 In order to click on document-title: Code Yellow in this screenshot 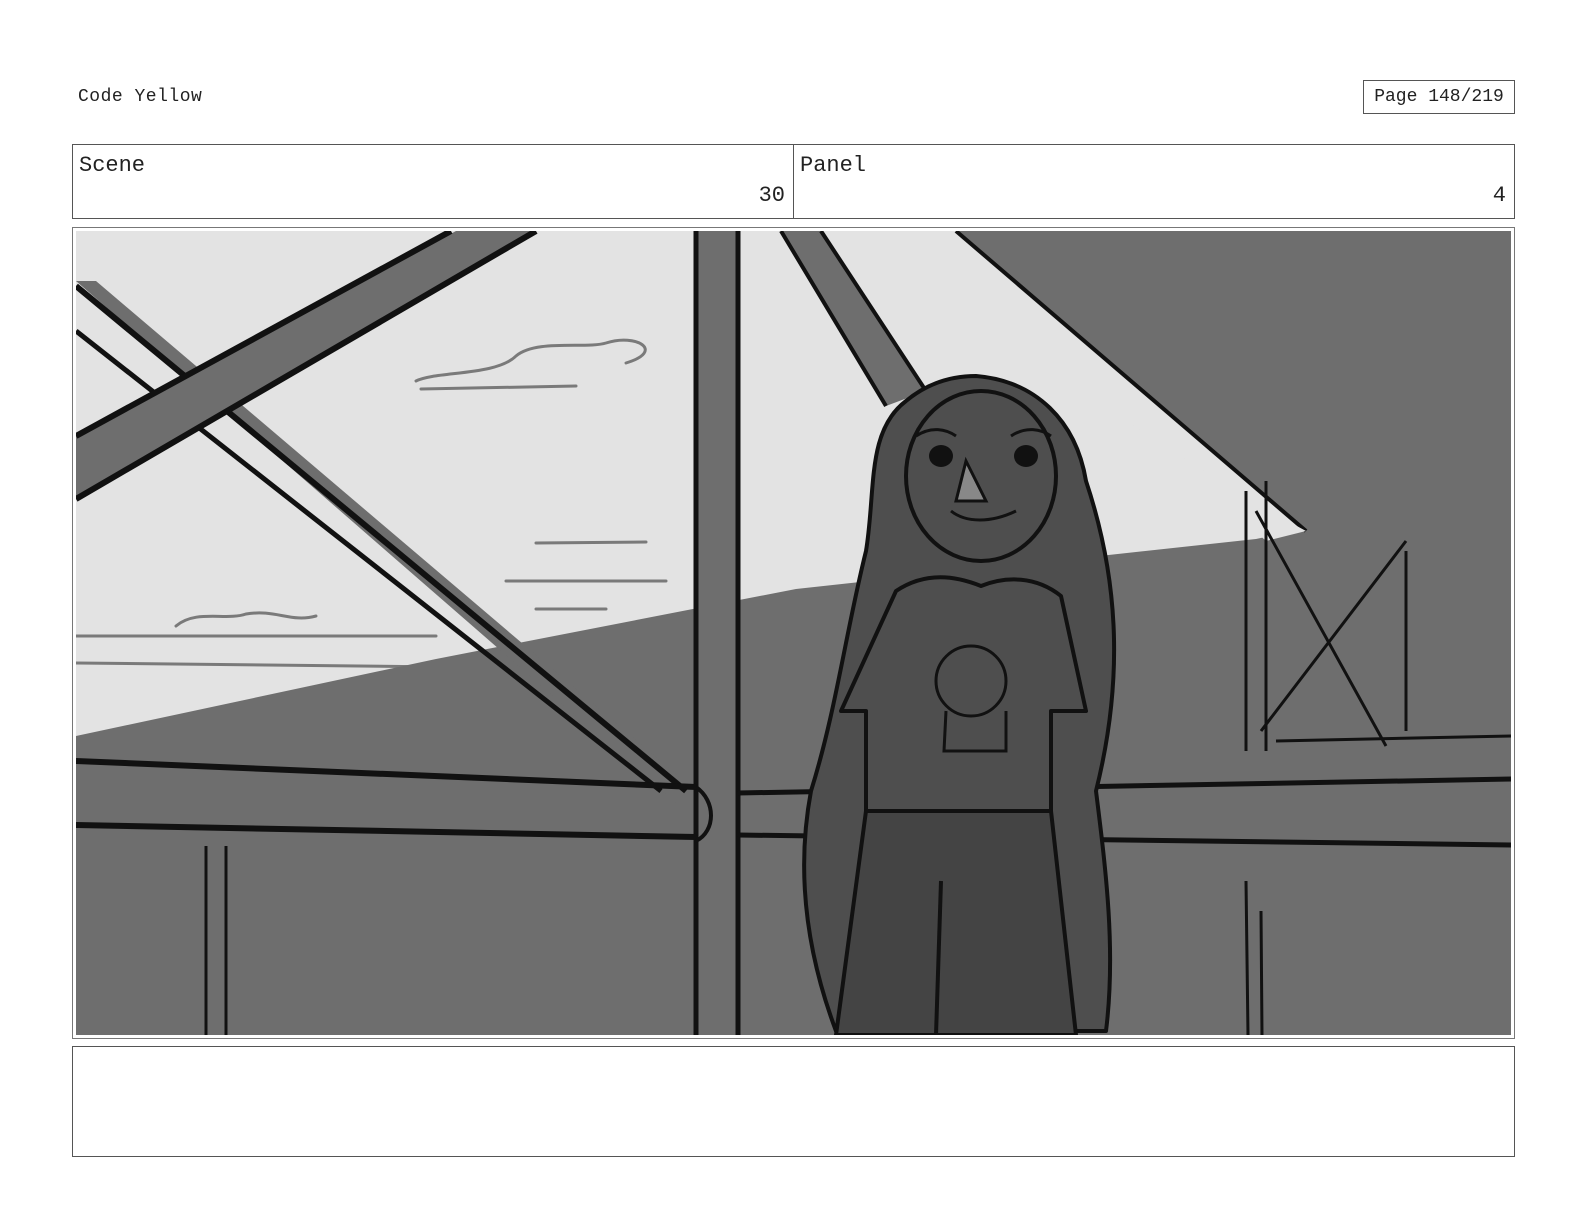, I will do `click(140, 97)`.